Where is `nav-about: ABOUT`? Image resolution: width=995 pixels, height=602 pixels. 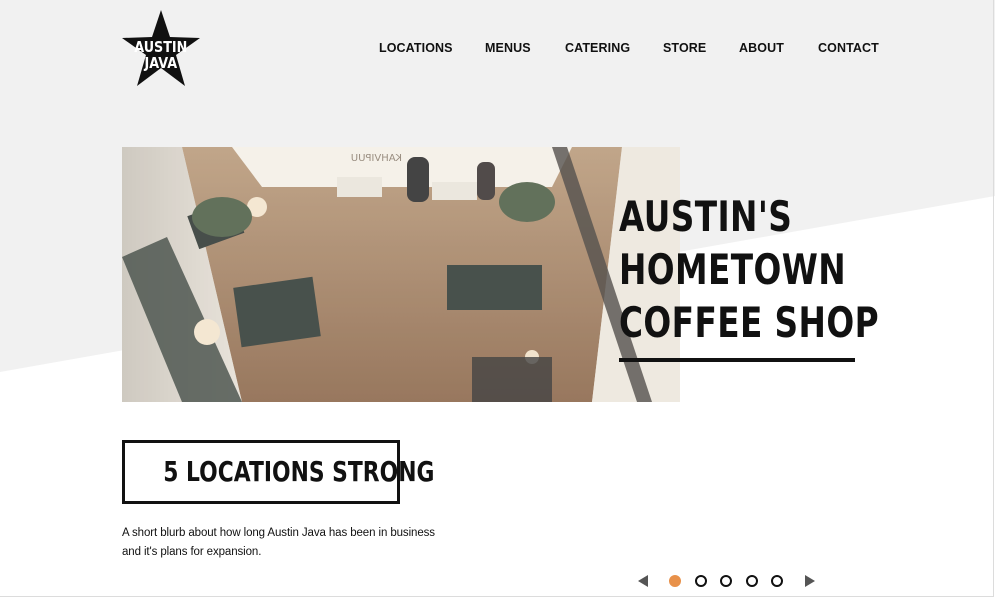
nav-about: ABOUT is located at coordinates (761, 48).